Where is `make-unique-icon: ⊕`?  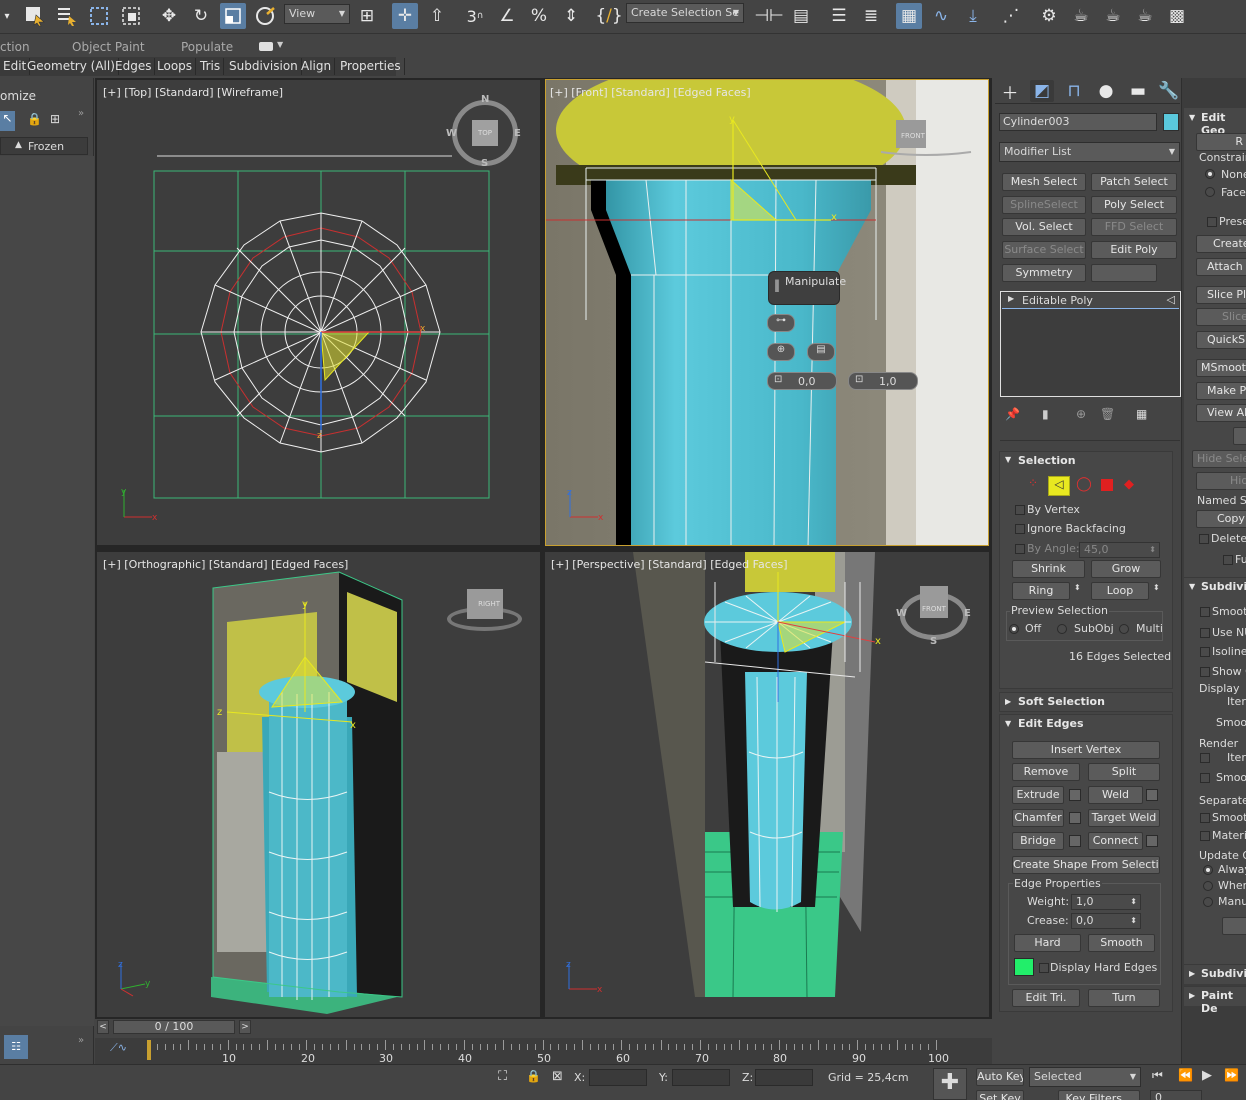
make-unique-icon: ⊕ is located at coordinates (1081, 414).